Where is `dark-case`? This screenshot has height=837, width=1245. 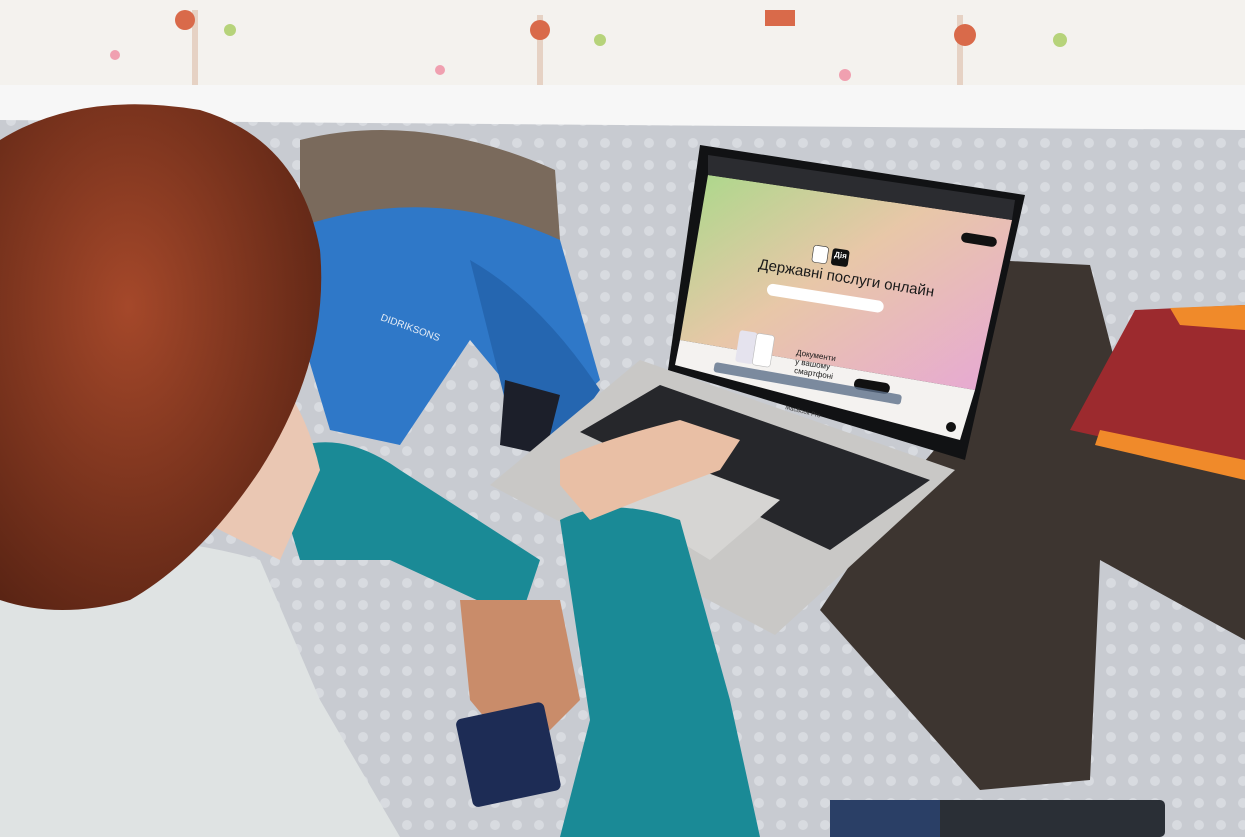
dark-case is located at coordinates (1047, 818).